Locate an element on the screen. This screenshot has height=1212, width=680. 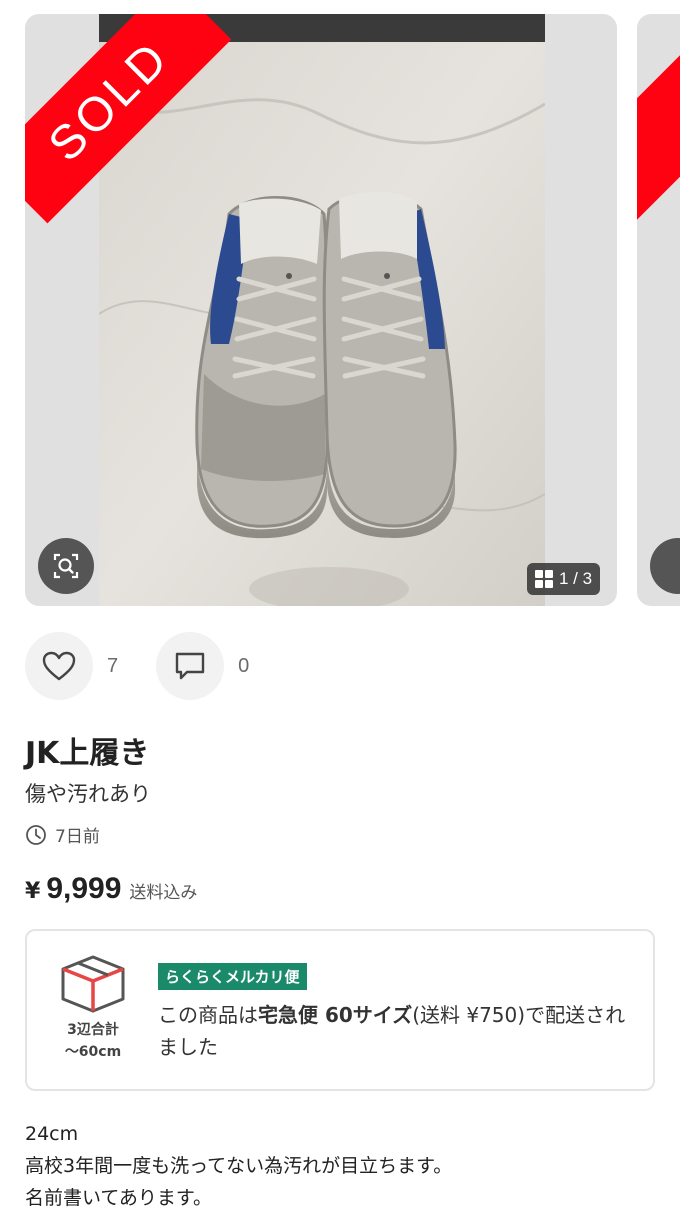
heart-icon is located at coordinates (59, 666).